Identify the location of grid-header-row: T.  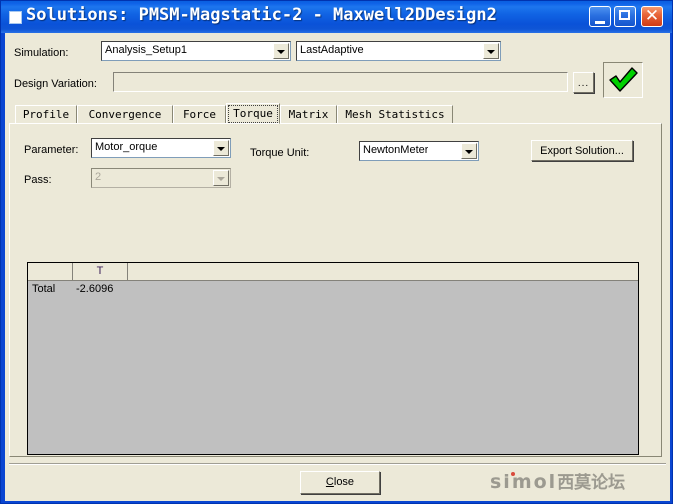
(333, 272).